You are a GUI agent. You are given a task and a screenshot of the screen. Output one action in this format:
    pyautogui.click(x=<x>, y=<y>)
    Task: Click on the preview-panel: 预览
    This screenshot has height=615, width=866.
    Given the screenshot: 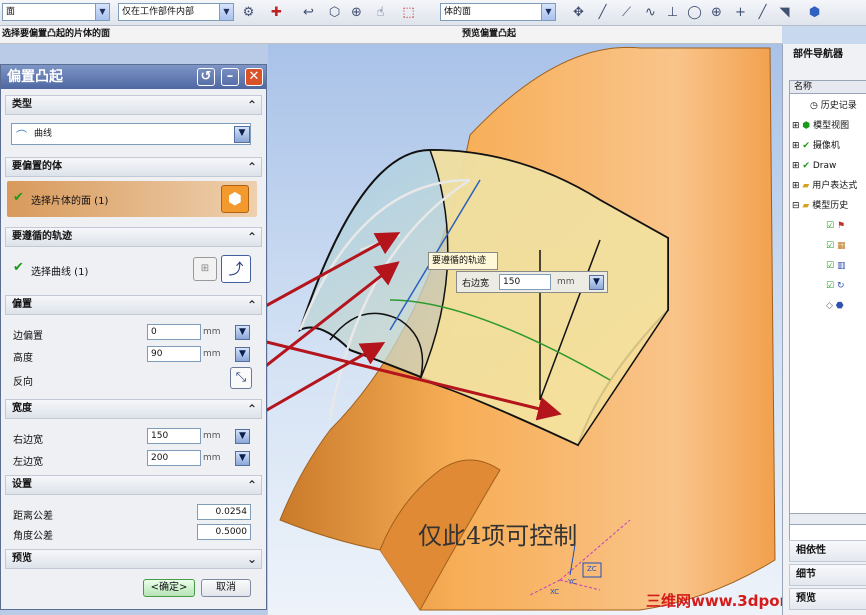 What is the action you would take?
    pyautogui.click(x=827, y=599)
    